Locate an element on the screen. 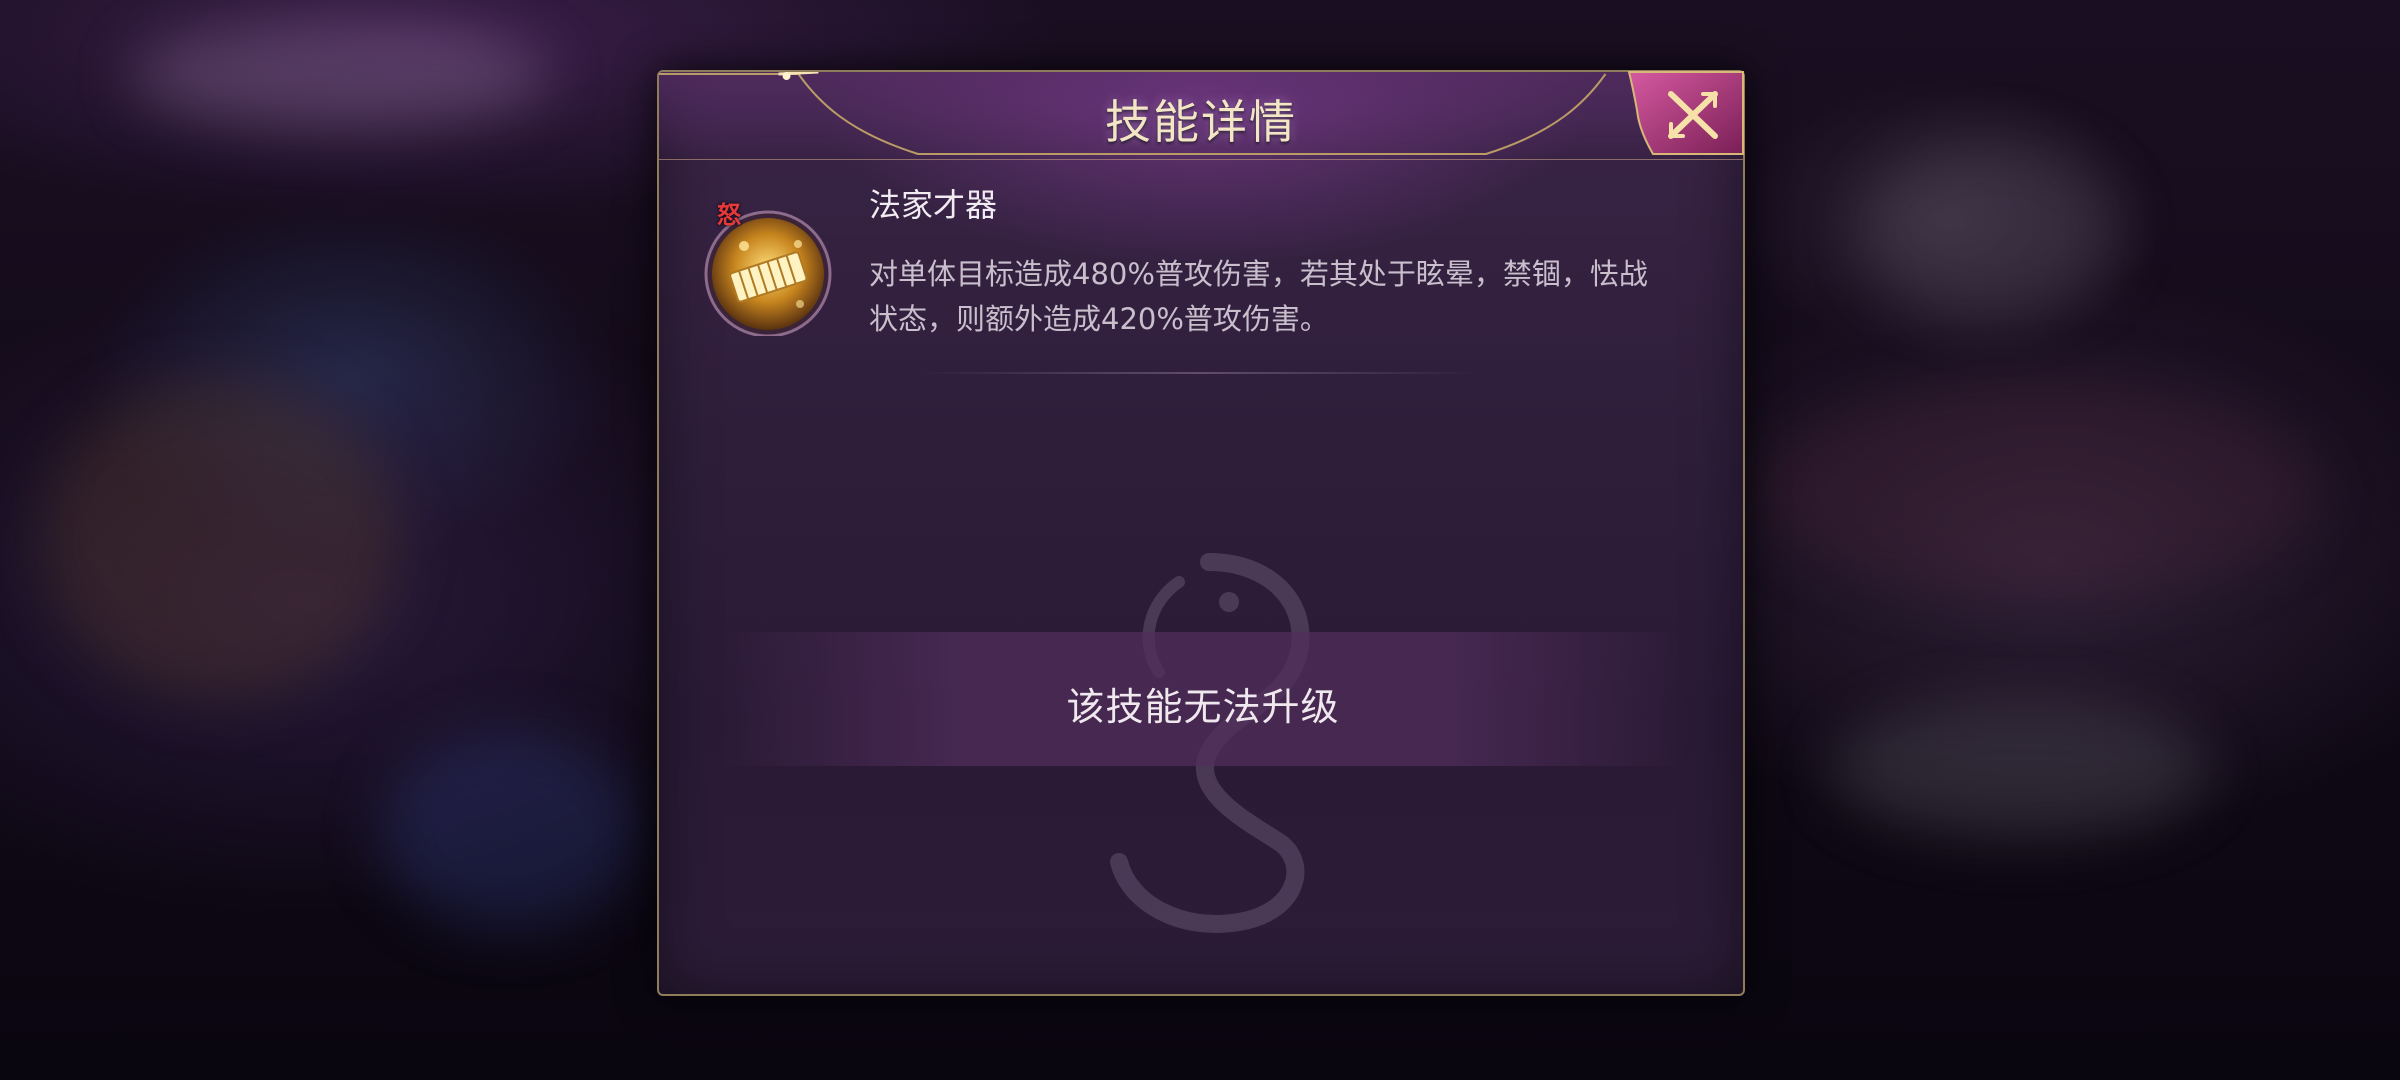 The width and height of the screenshot is (2400, 1080). close-button is located at coordinates (1682, 113).